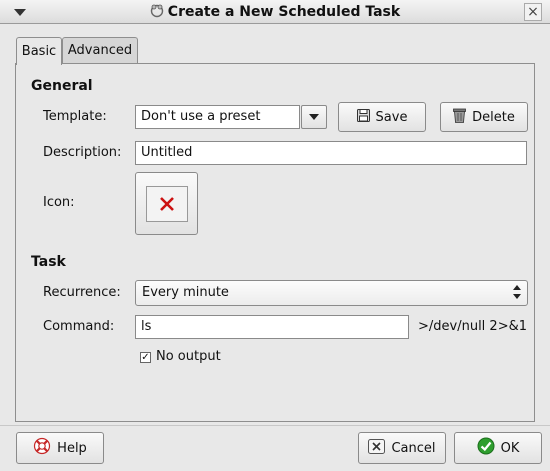 The width and height of the screenshot is (550, 471). Describe the element at coordinates (284, 12) in the screenshot. I see `window-title: Create a New Scheduled Task` at that location.